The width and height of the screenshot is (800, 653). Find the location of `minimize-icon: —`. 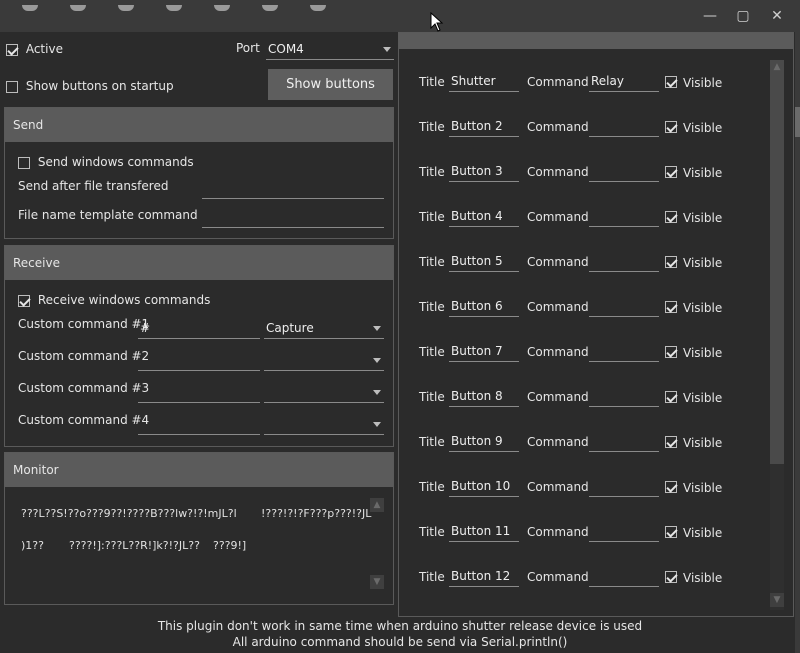

minimize-icon: — is located at coordinates (710, 16).